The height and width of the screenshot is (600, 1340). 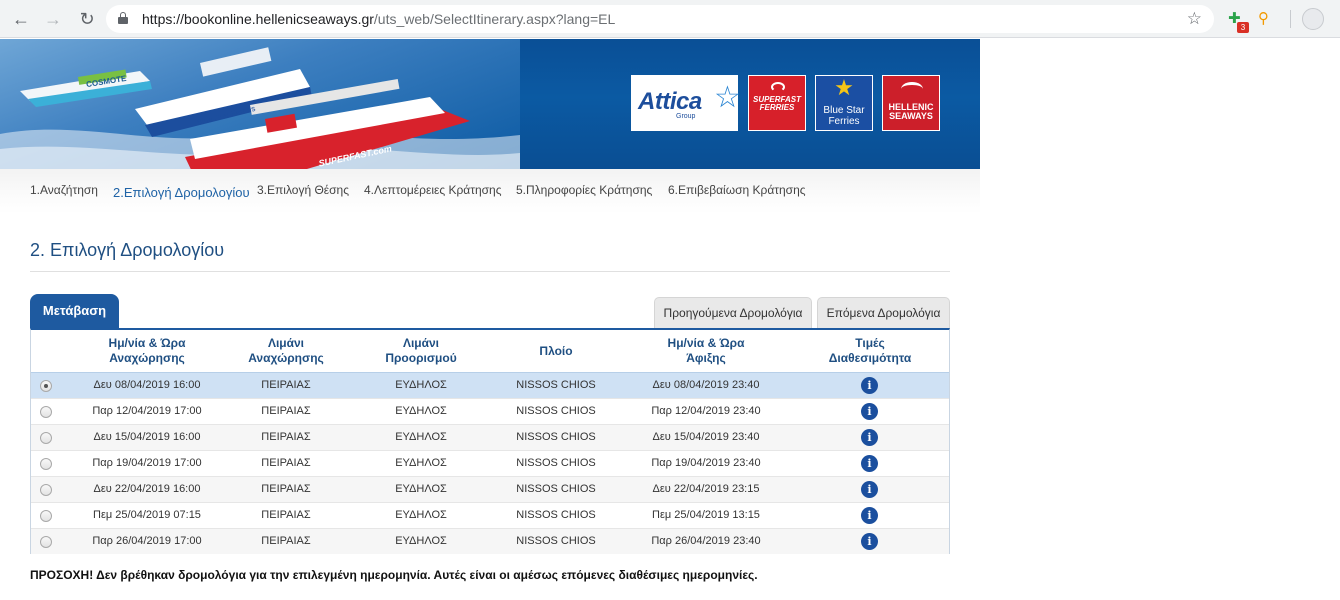 I want to click on header-to-port: Λιμάνι Προορισμού, so click(x=421, y=351).